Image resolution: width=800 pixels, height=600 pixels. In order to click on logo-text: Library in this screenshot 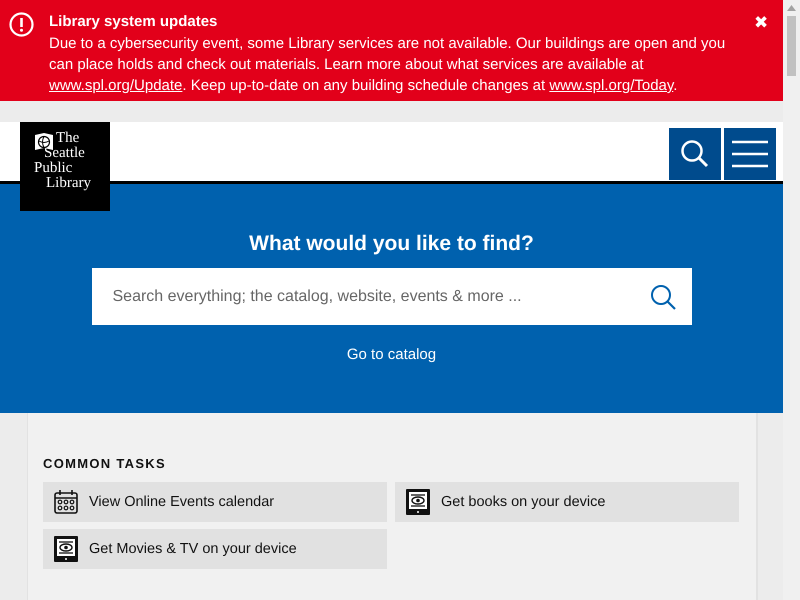, I will do `click(68, 183)`.